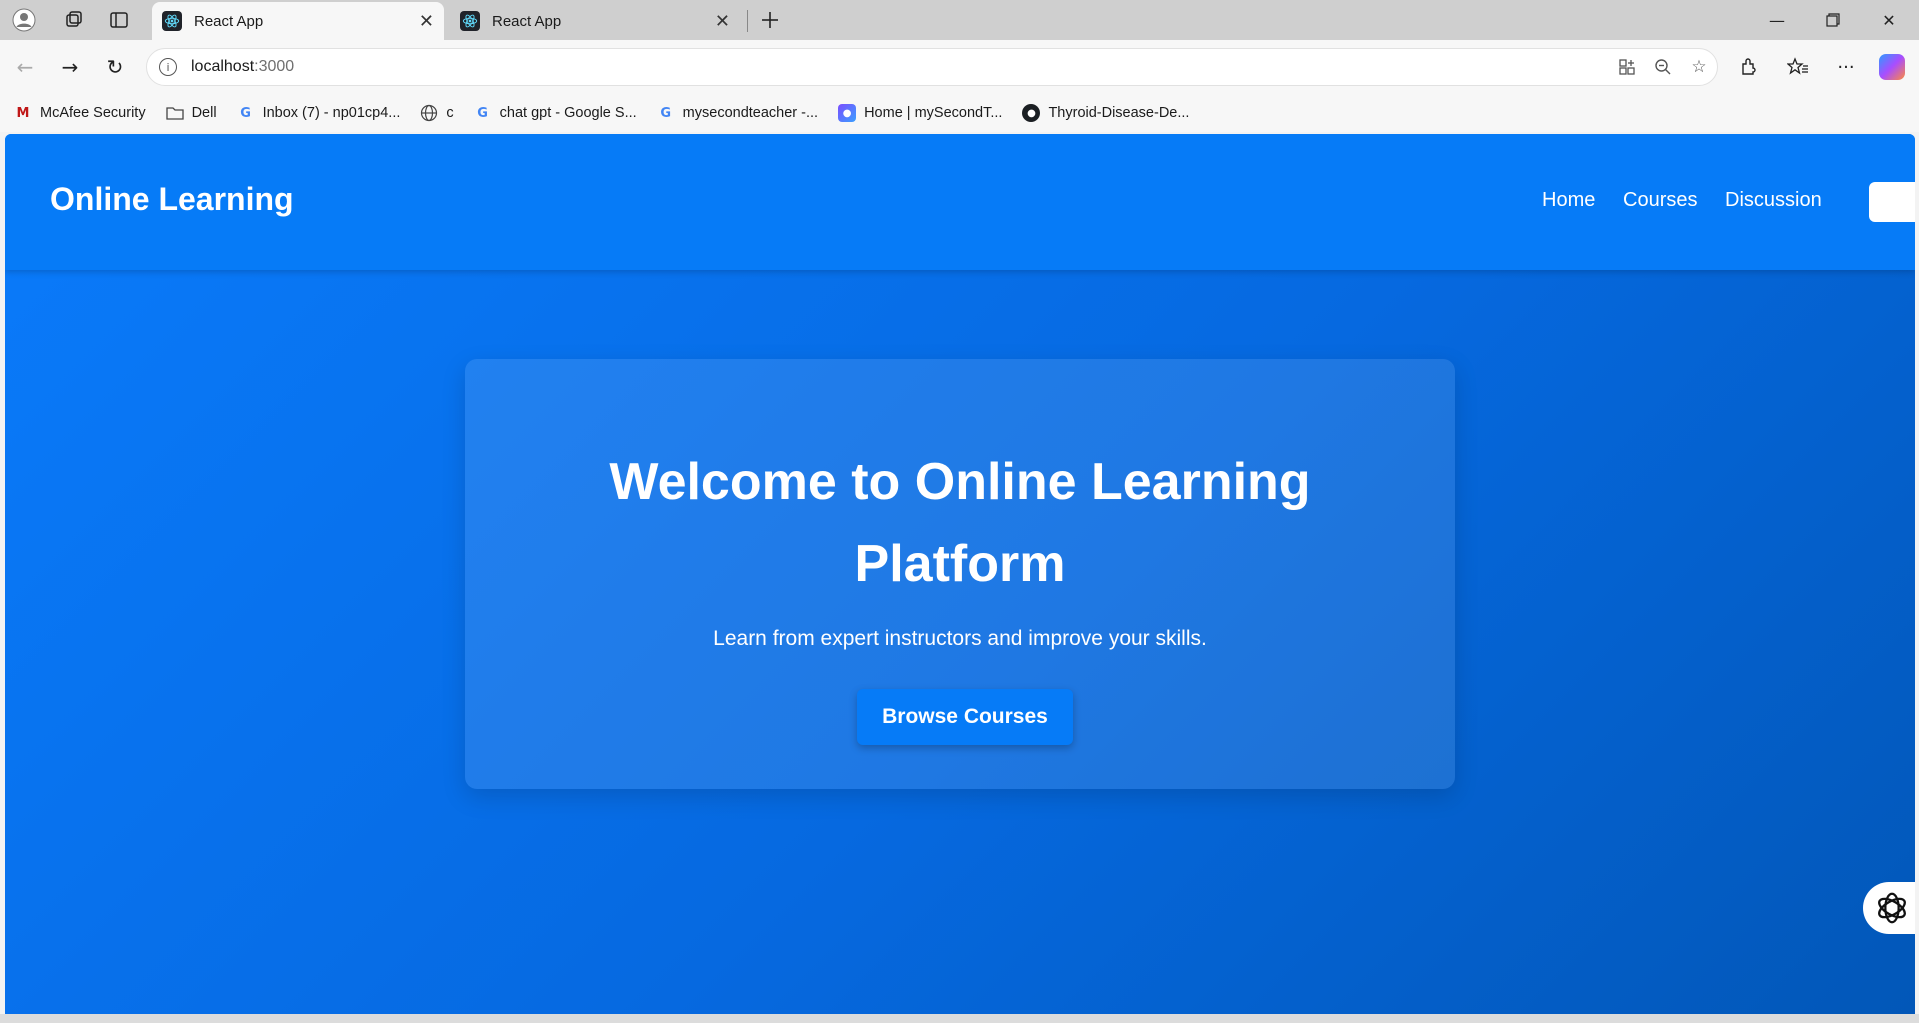  Describe the element at coordinates (1773, 200) in the screenshot. I see `nav-discussion: Discussion` at that location.